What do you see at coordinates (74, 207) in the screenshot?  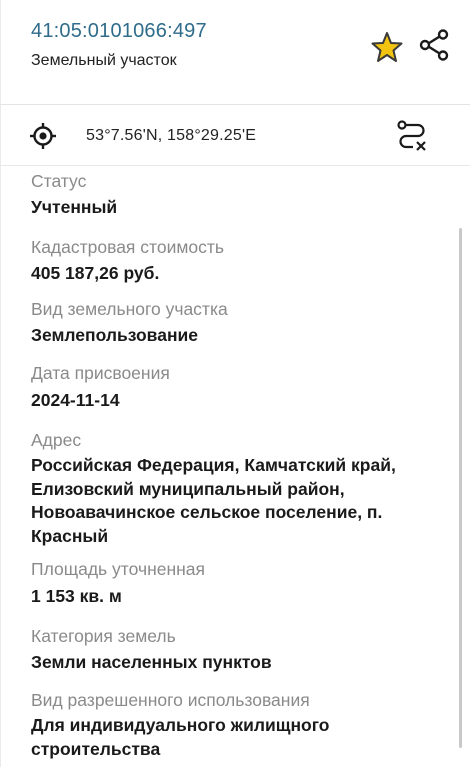 I see `field-value: Учтенный` at bounding box center [74, 207].